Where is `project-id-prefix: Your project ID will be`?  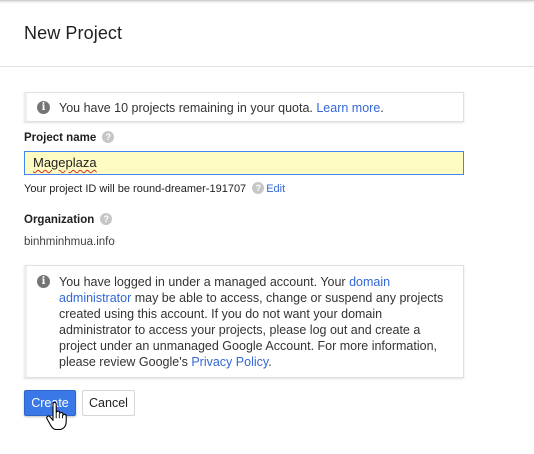
project-id-prefix: Your project ID will be is located at coordinates (77, 189).